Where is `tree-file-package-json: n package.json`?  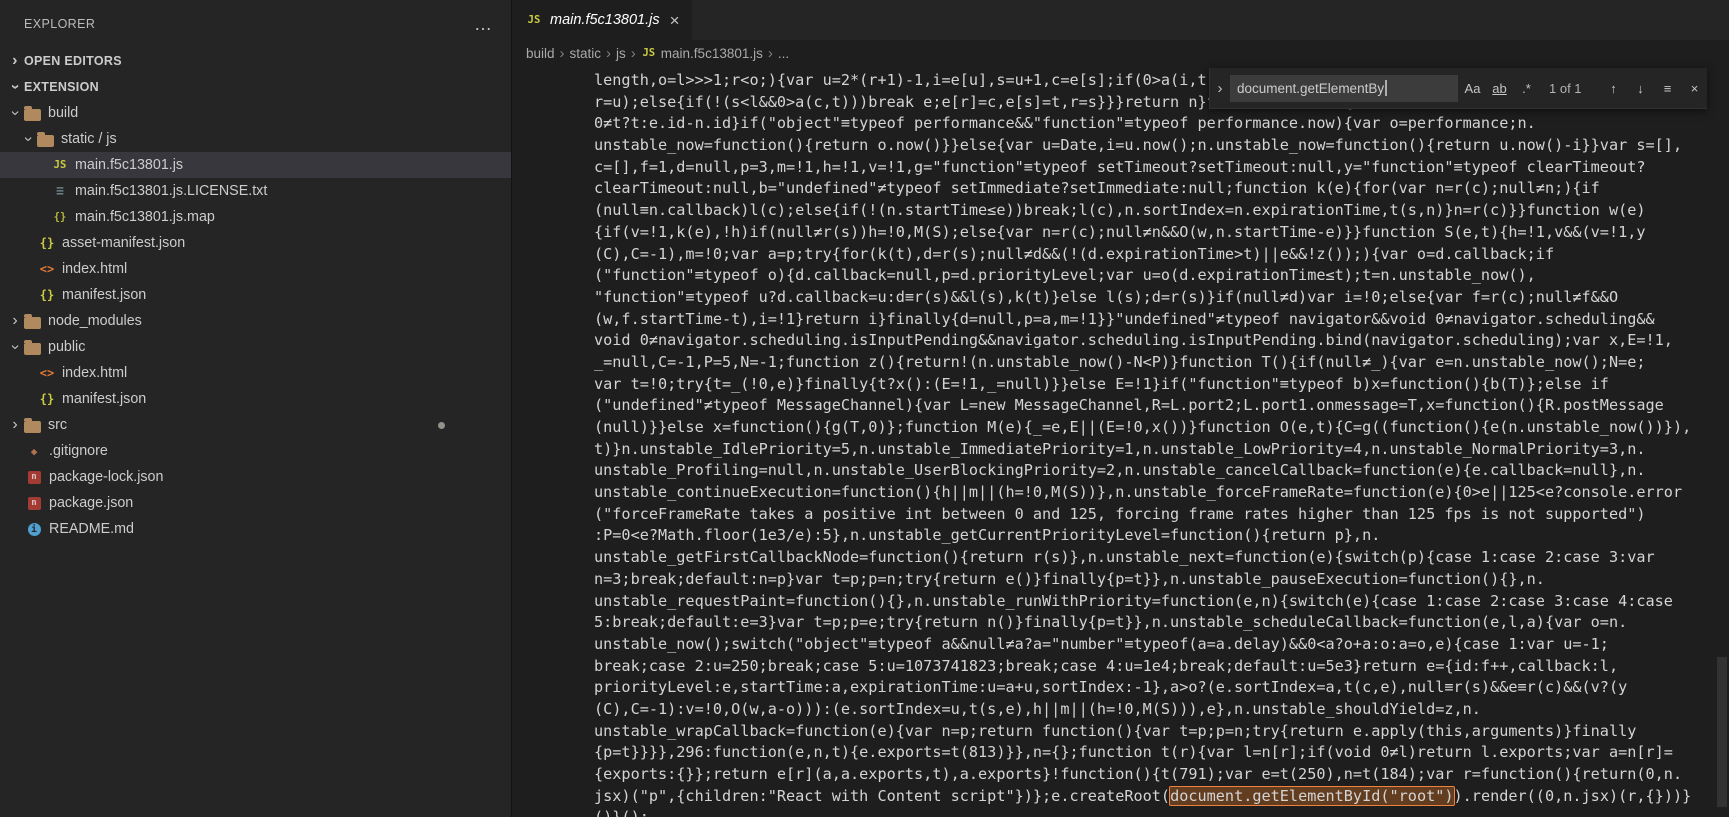
tree-file-package-json: n package.json is located at coordinates (255, 503).